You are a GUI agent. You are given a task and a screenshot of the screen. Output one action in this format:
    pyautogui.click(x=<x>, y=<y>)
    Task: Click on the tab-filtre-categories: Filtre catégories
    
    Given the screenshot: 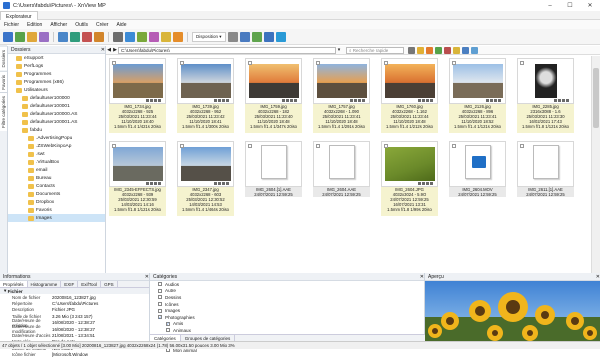 What is the action you would take?
    pyautogui.click(x=3, y=112)
    